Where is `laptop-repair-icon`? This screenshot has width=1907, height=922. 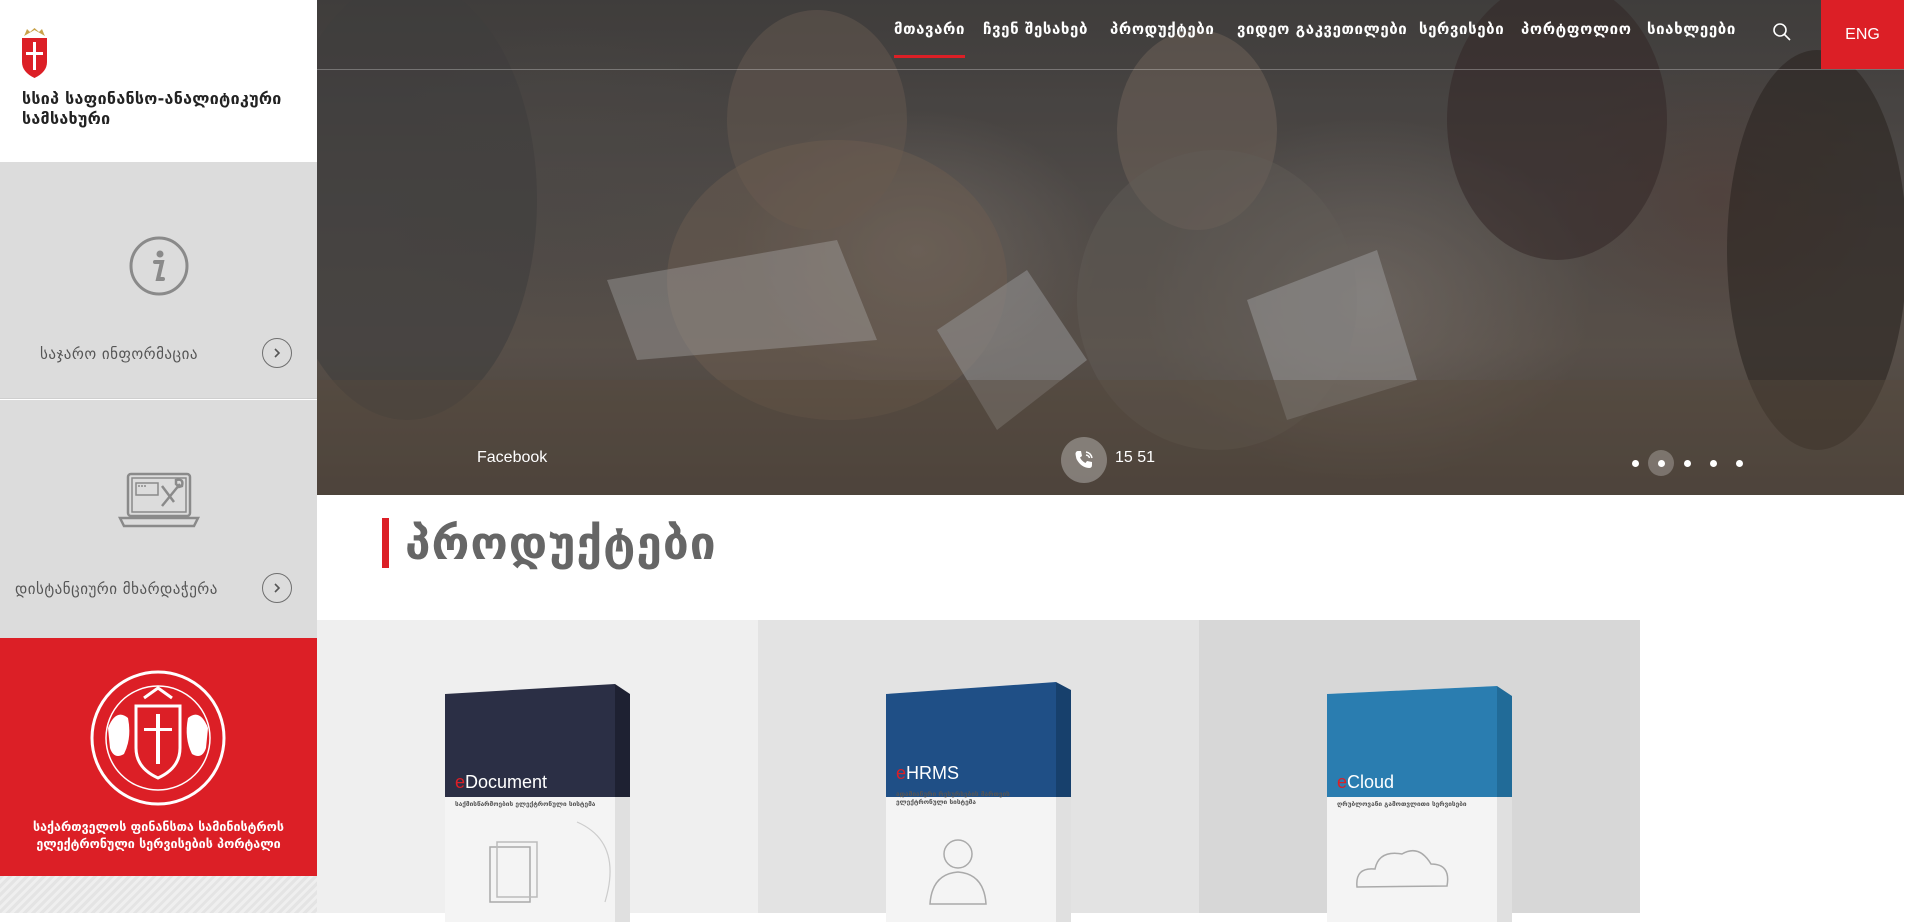 laptop-repair-icon is located at coordinates (158, 500).